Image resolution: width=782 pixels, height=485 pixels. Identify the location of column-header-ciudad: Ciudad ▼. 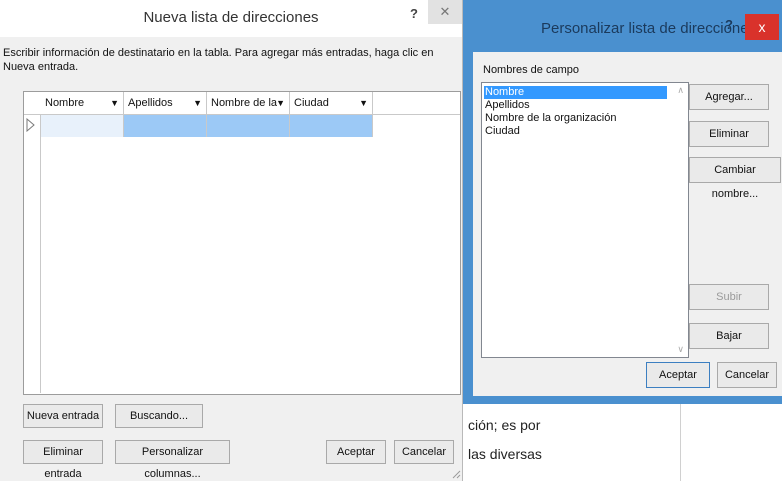
(331, 103).